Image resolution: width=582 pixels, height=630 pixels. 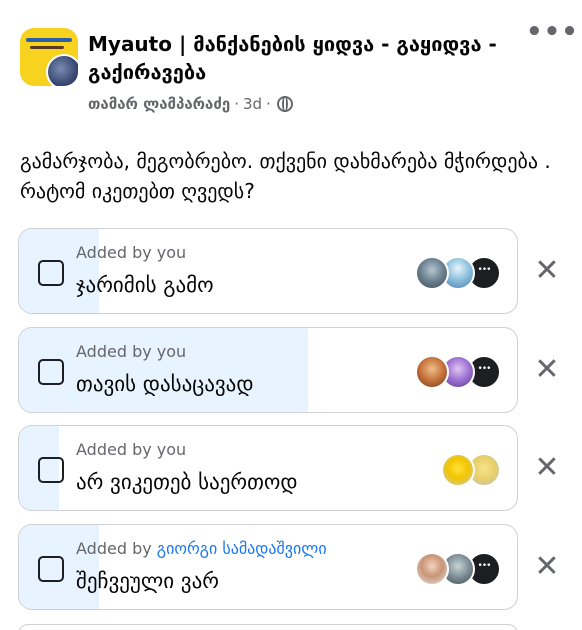 What do you see at coordinates (114, 548) in the screenshot?
I see `added-by-prefix: Added by` at bounding box center [114, 548].